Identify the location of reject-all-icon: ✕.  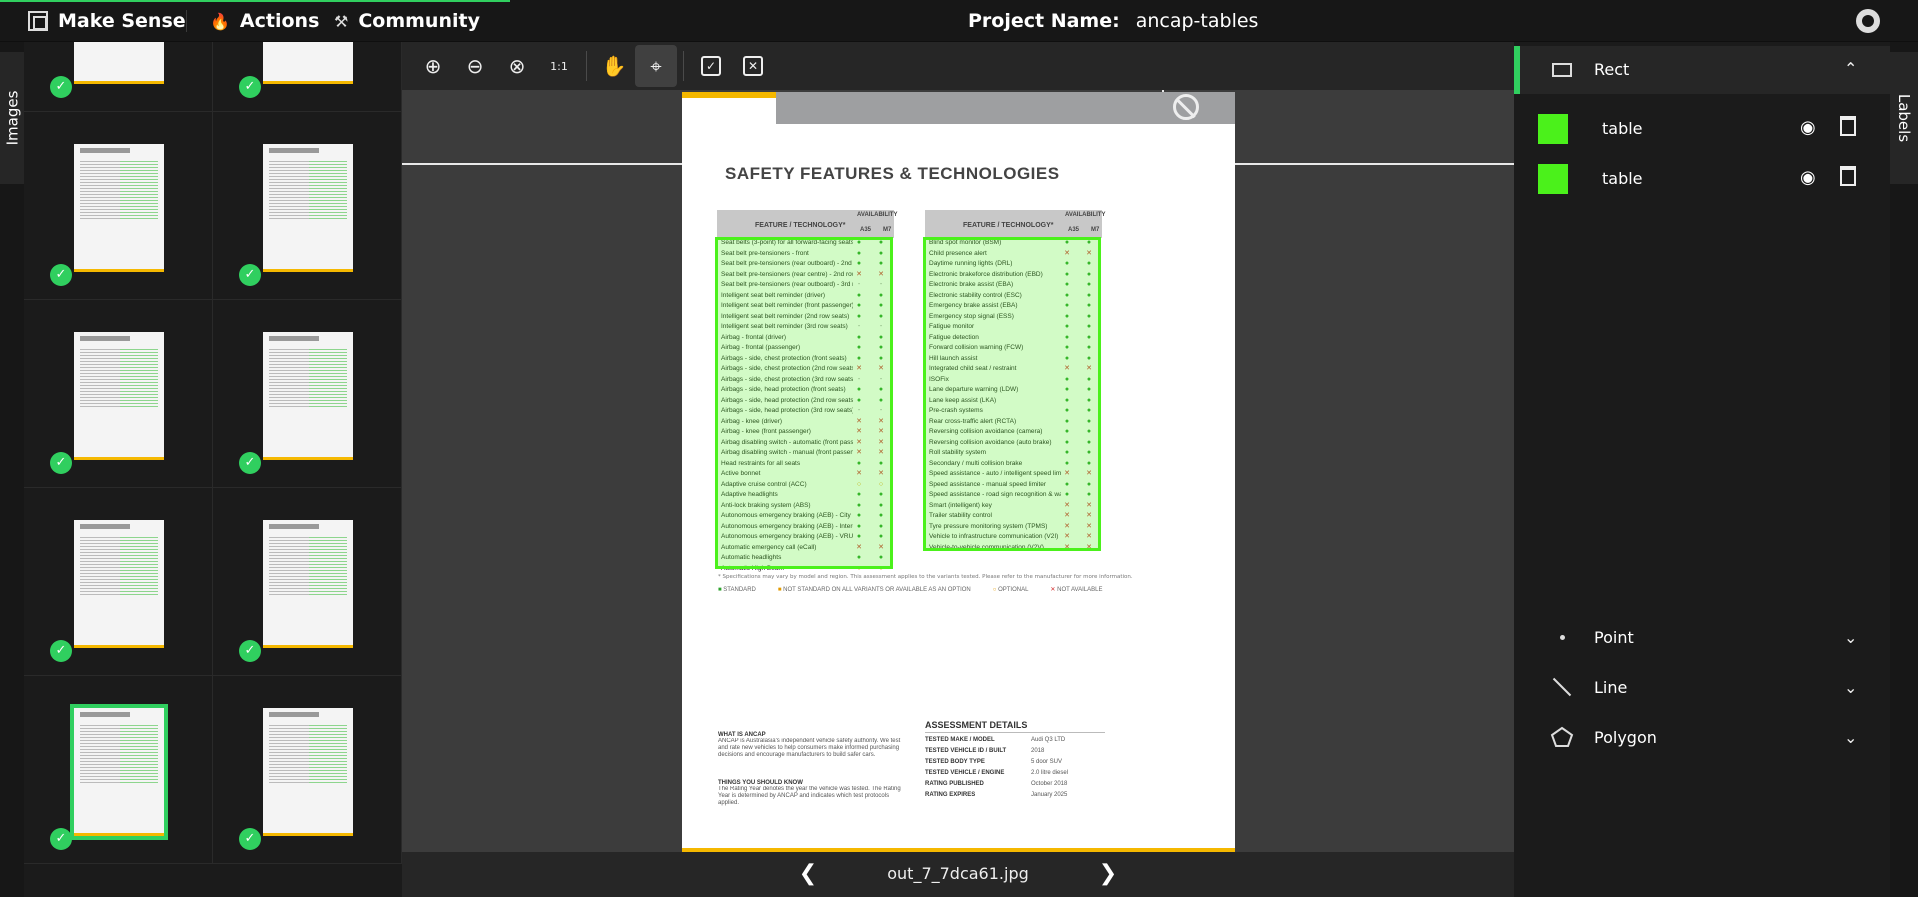
(753, 66).